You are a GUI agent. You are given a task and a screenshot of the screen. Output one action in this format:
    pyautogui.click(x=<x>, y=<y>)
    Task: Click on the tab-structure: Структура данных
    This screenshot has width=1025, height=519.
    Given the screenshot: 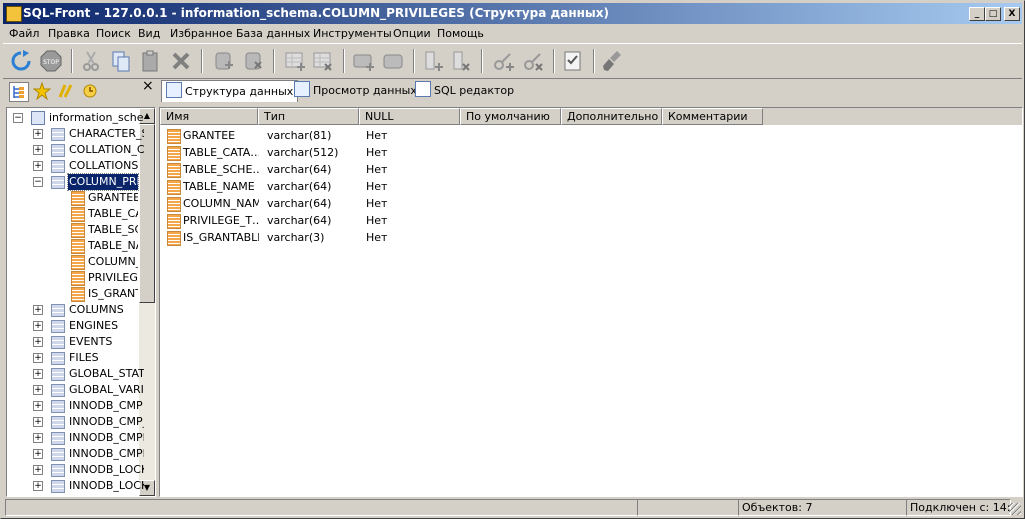 What is the action you would take?
    pyautogui.click(x=230, y=91)
    